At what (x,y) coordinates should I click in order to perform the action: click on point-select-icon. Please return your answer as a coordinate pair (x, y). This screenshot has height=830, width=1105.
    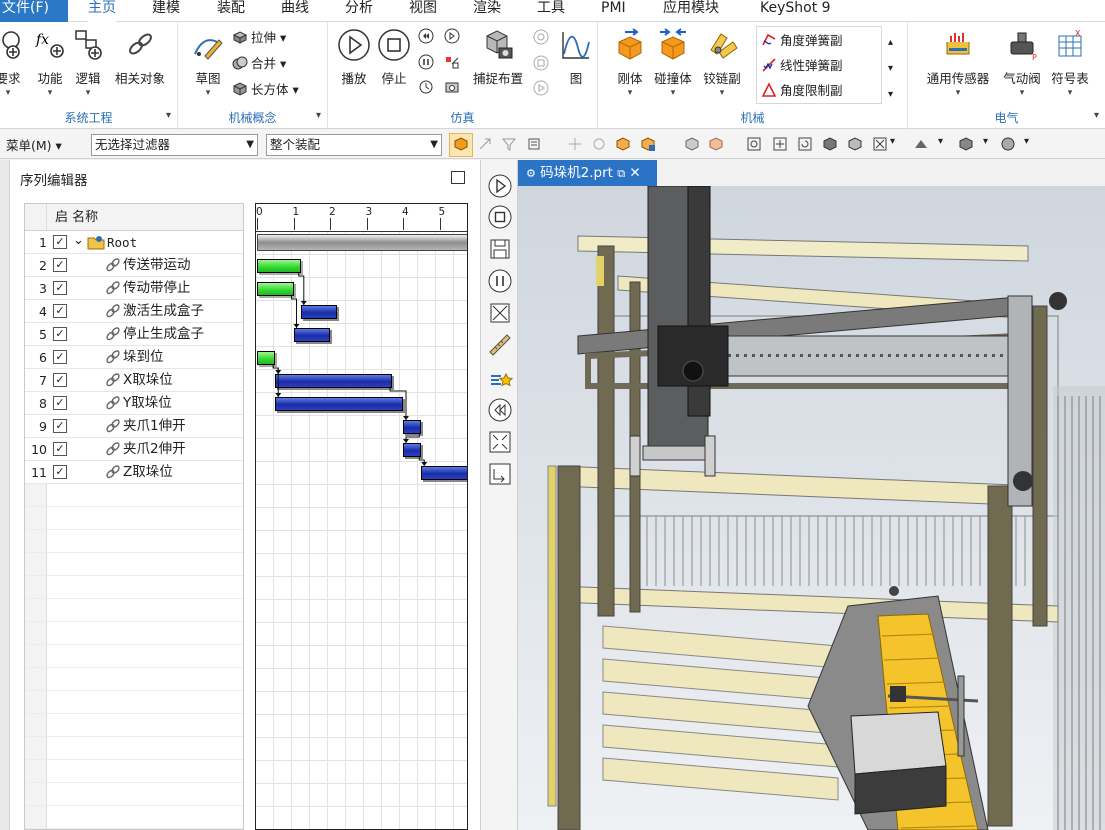
    Looking at the image, I should click on (575, 144).